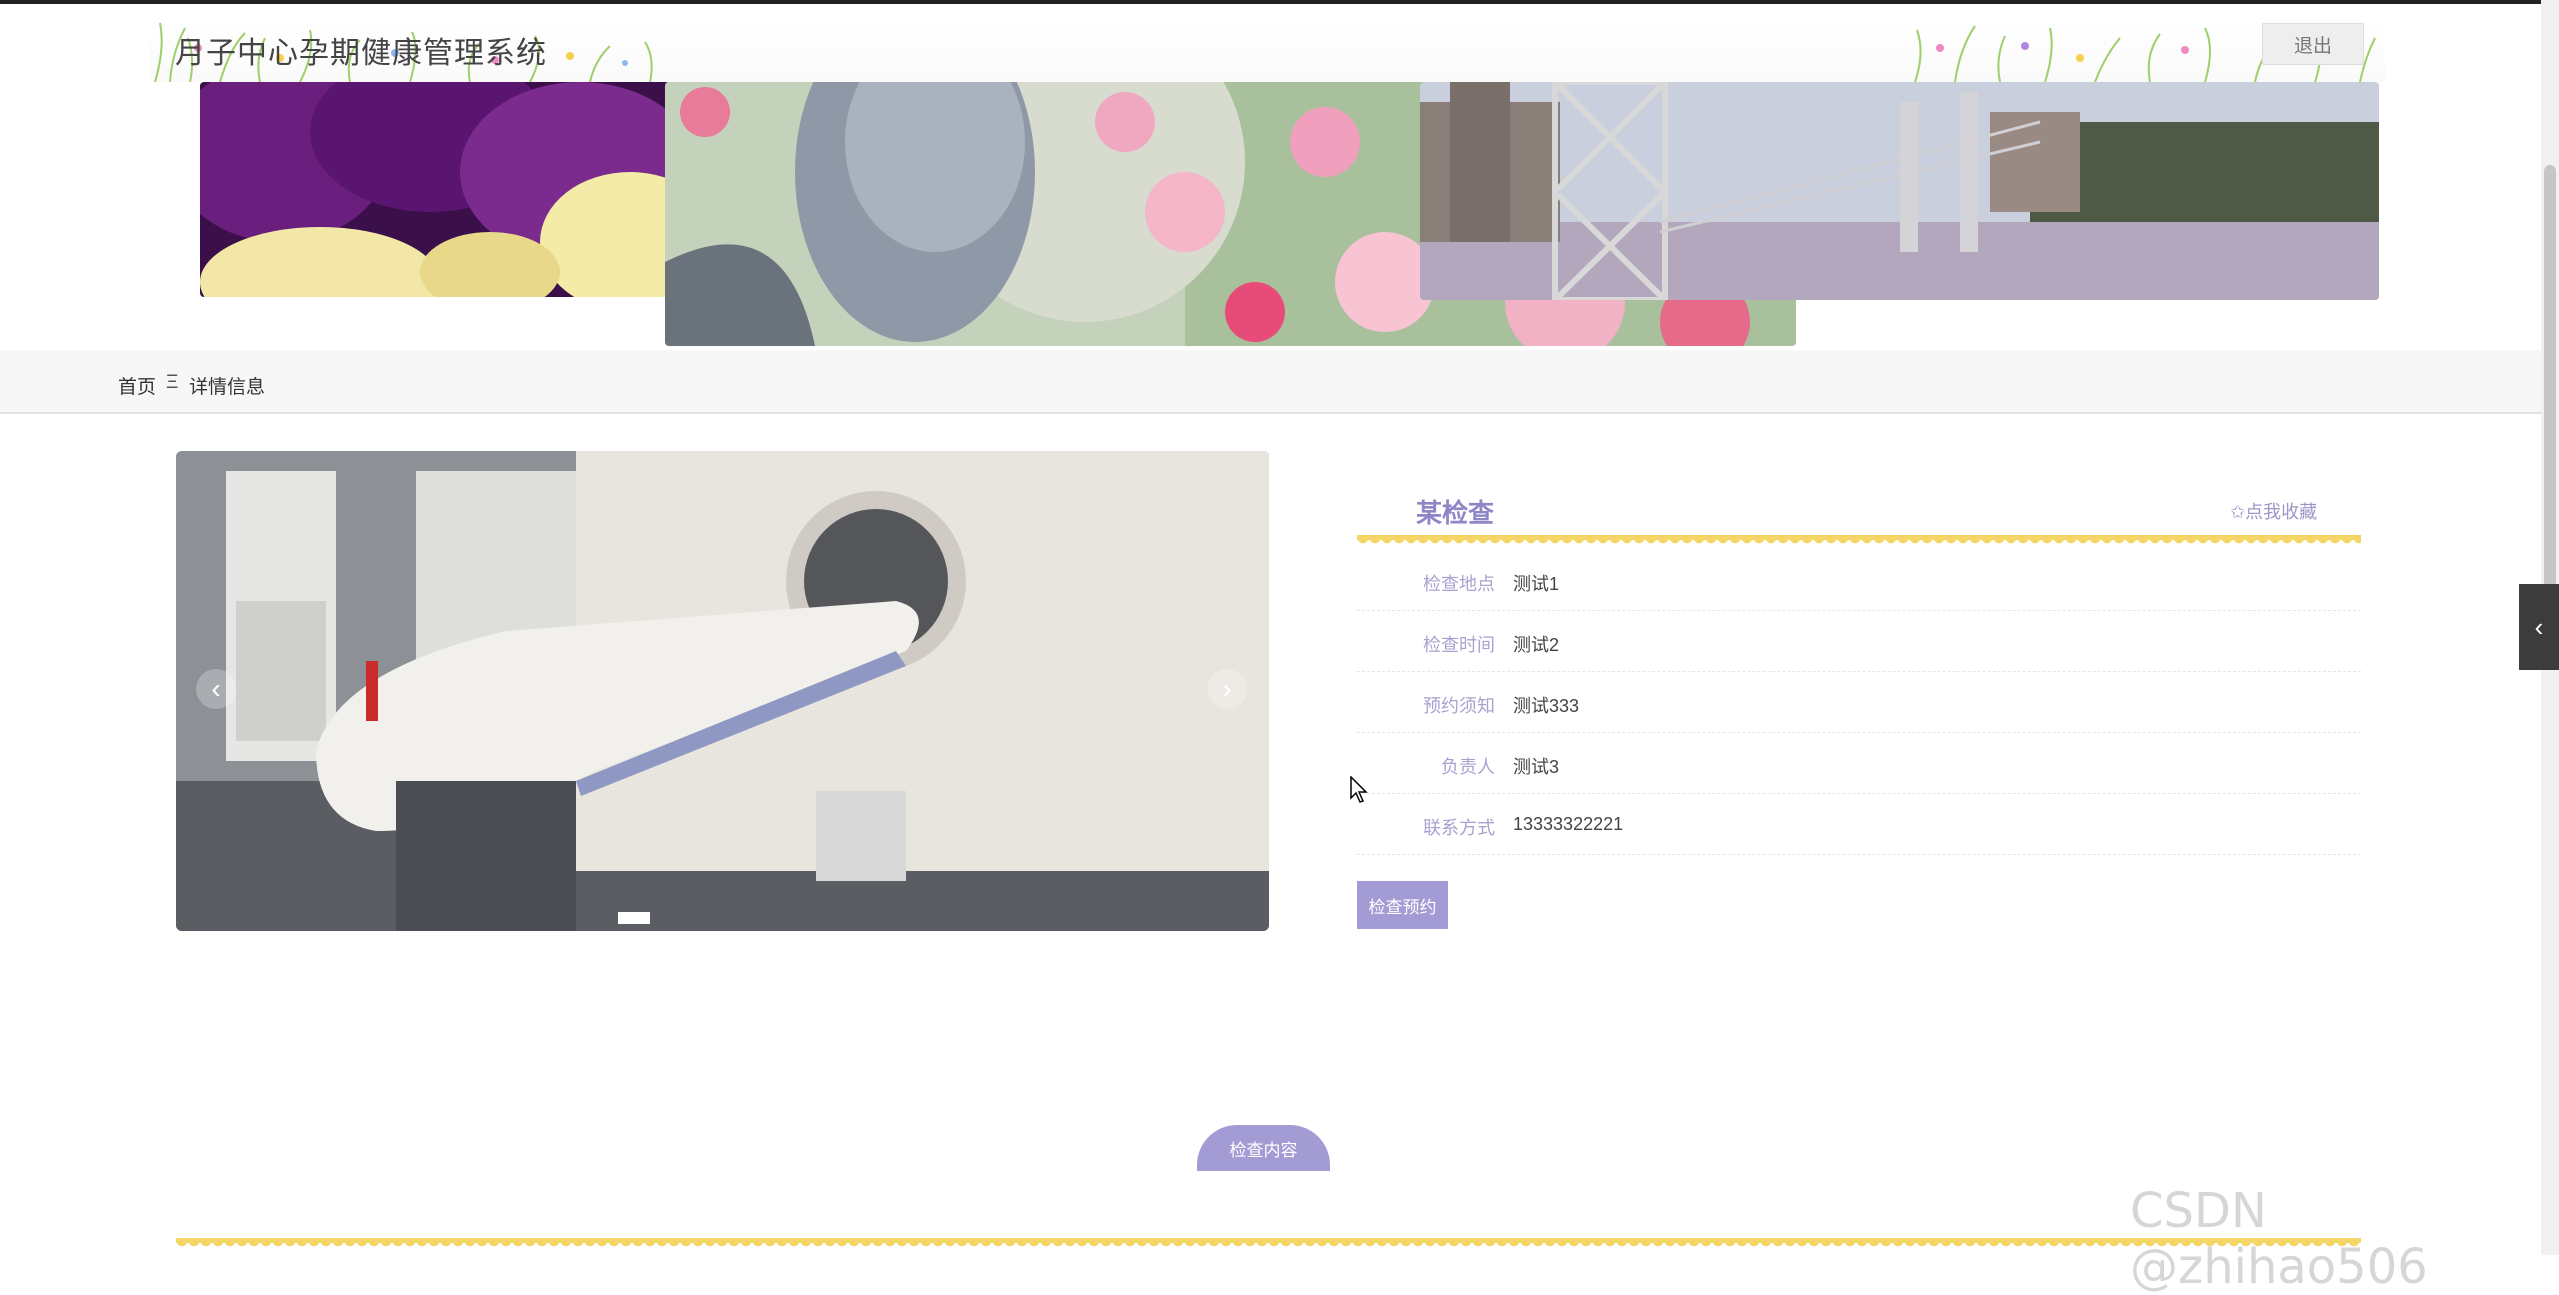 This screenshot has width=2559, height=1295. I want to click on field-label: 联系方式, so click(1459, 828).